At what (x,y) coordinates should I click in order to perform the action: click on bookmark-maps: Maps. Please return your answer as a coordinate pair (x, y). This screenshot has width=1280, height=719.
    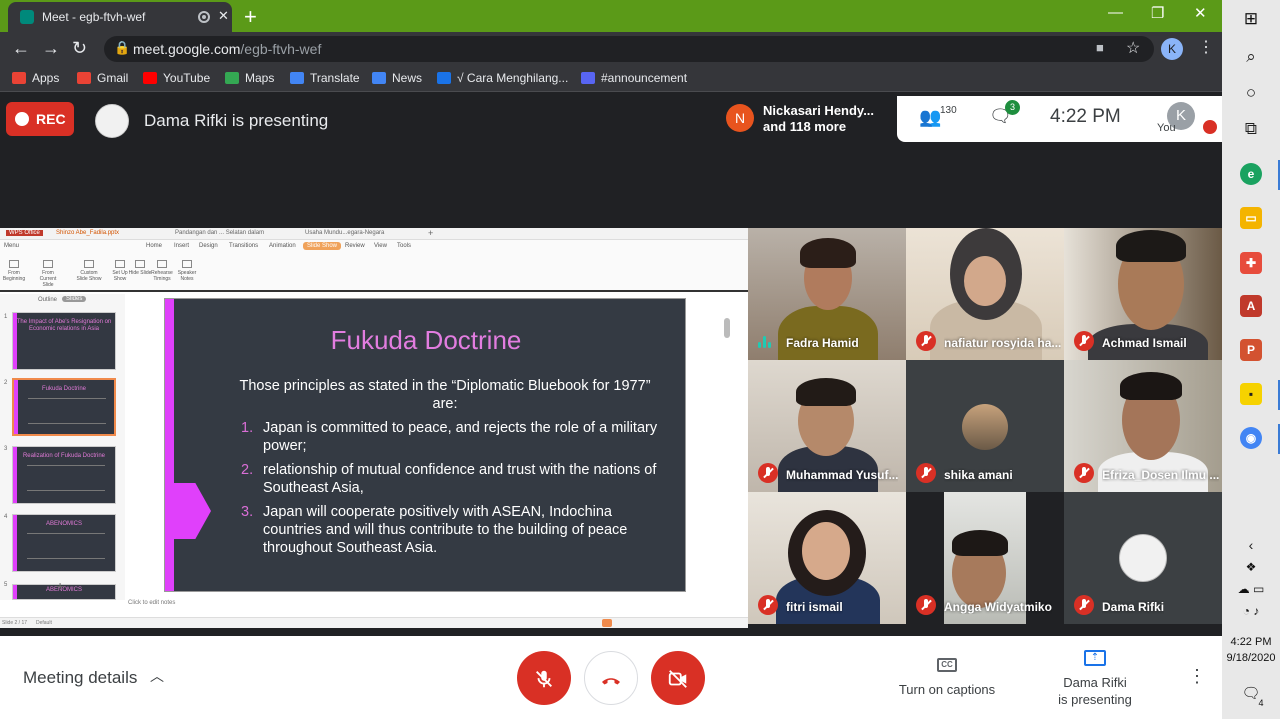
    Looking at the image, I should click on (249, 78).